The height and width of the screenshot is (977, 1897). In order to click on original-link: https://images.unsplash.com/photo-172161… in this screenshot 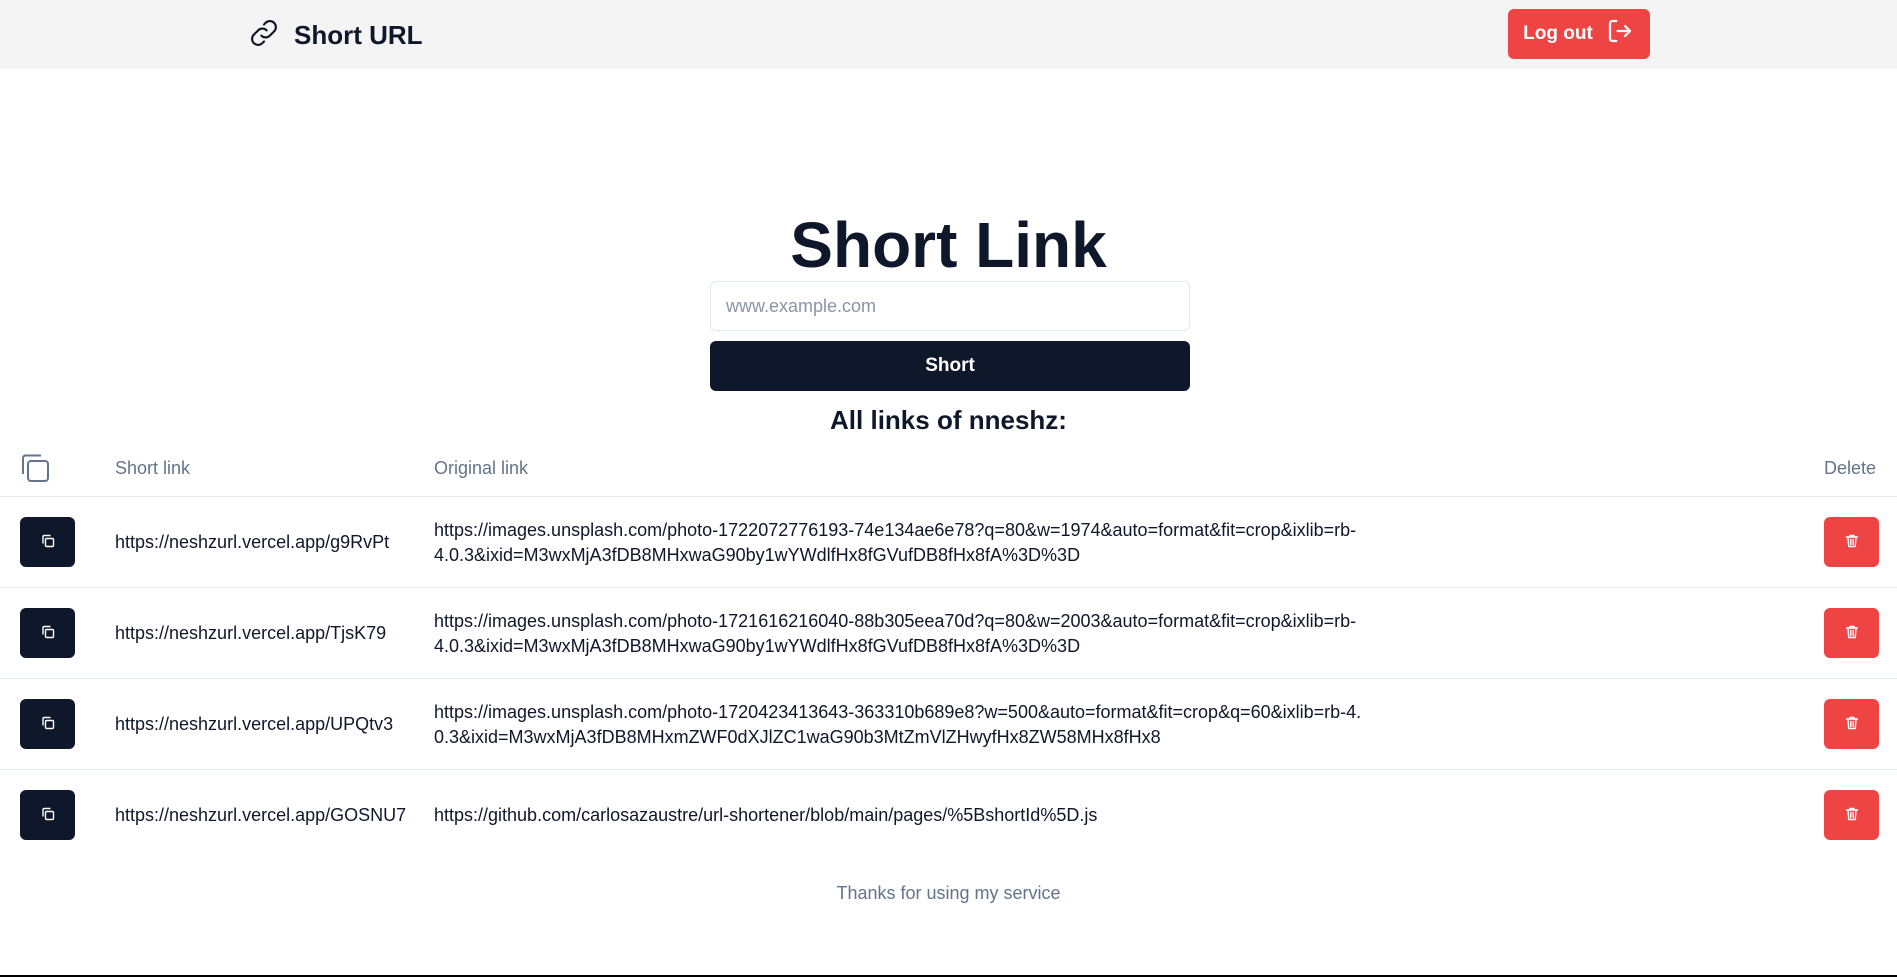, I will do `click(899, 633)`.